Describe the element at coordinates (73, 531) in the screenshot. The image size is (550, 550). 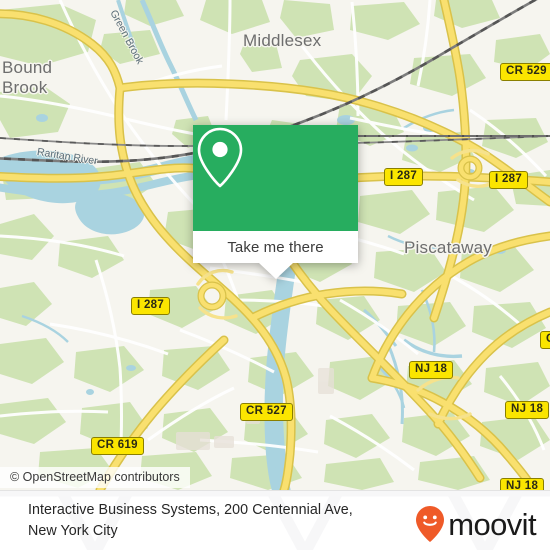
I see `location-title-line2: New York City` at that location.